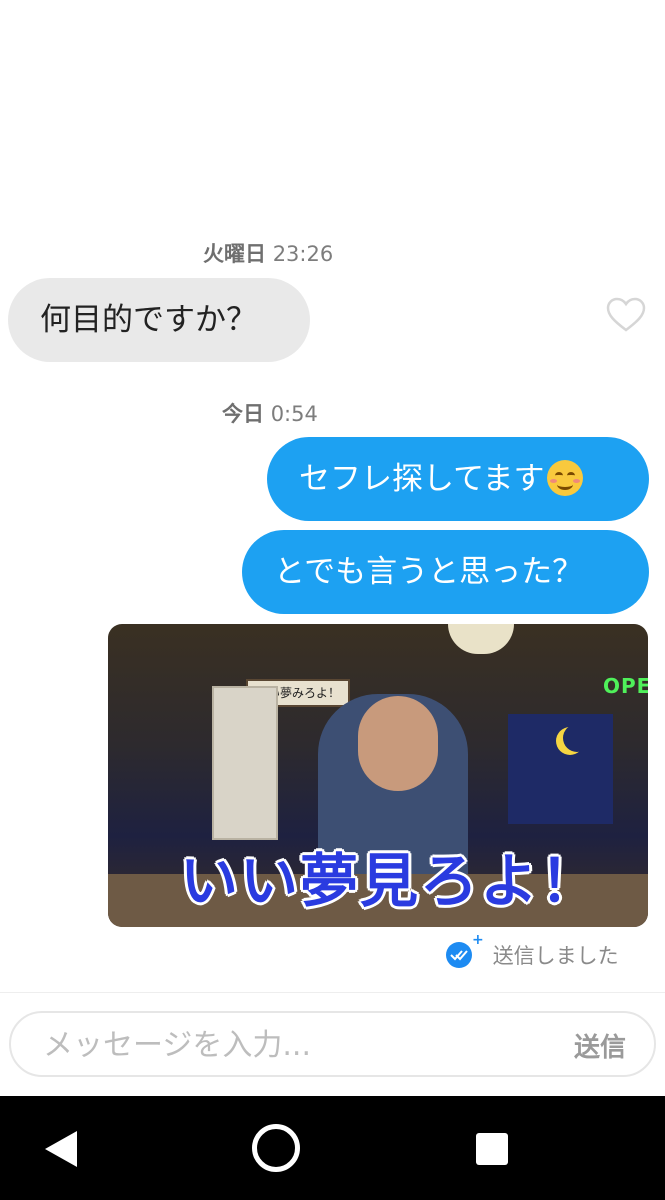  I want to click on incoming-day: 火曜日, so click(234, 254).